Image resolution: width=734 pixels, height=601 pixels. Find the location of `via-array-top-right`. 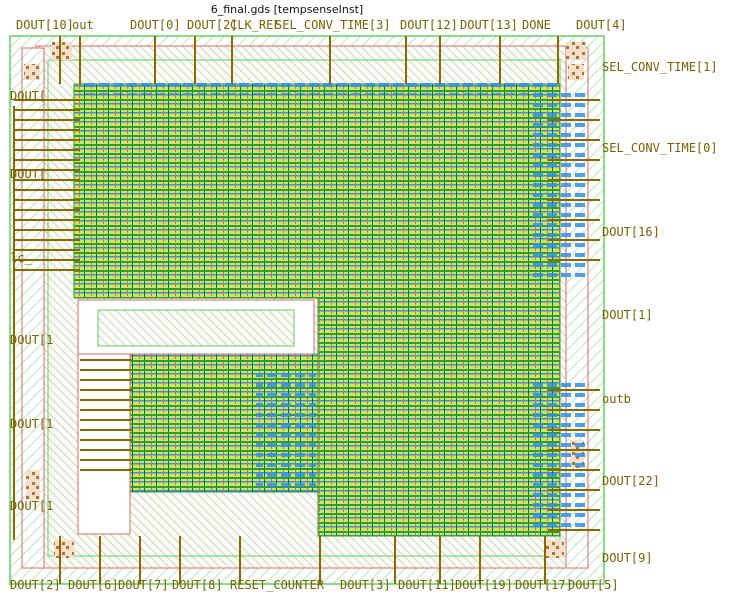

via-array-top-right is located at coordinates (576, 51).